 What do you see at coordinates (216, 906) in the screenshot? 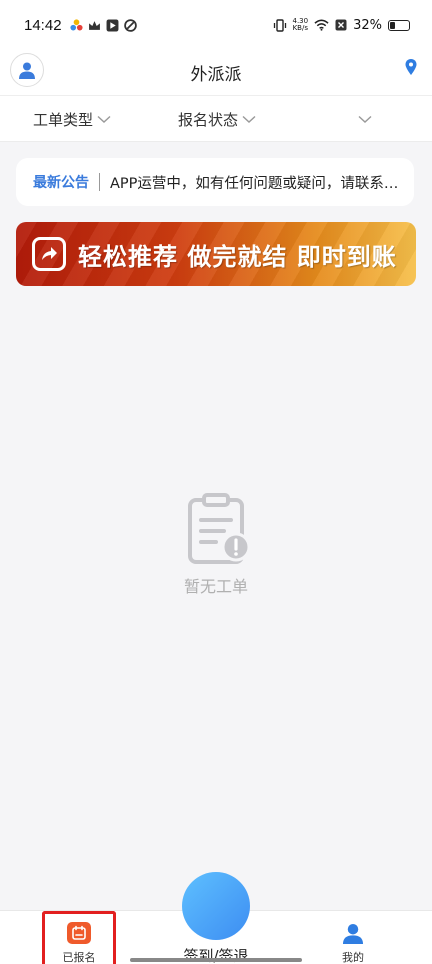
I see `checkin-button` at bounding box center [216, 906].